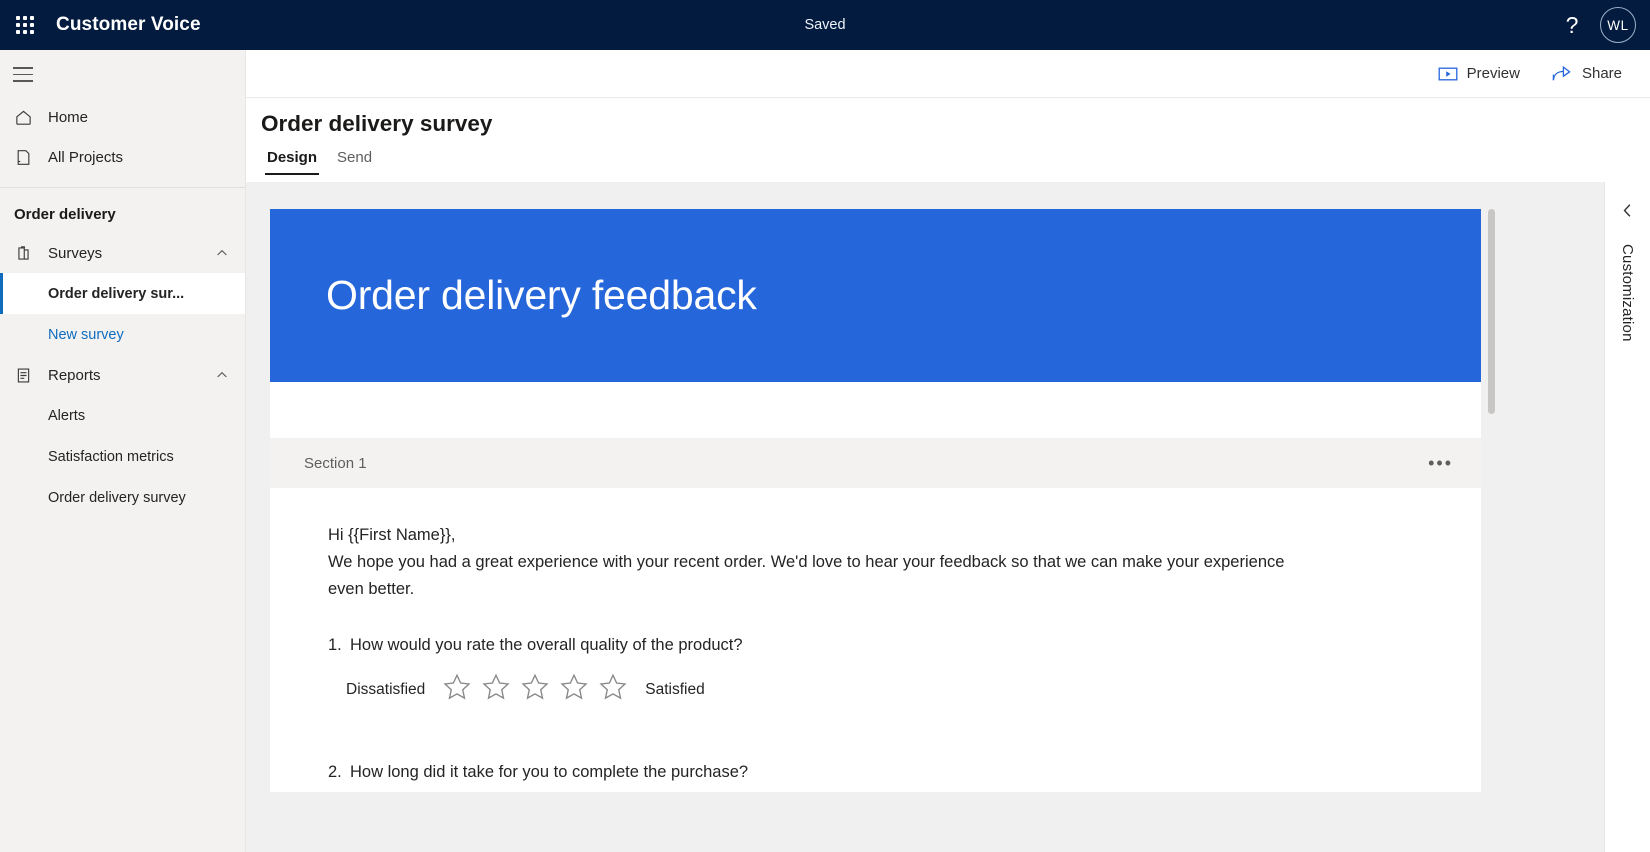 This screenshot has height=852, width=1650. What do you see at coordinates (31, 117) in the screenshot?
I see `home-icon` at bounding box center [31, 117].